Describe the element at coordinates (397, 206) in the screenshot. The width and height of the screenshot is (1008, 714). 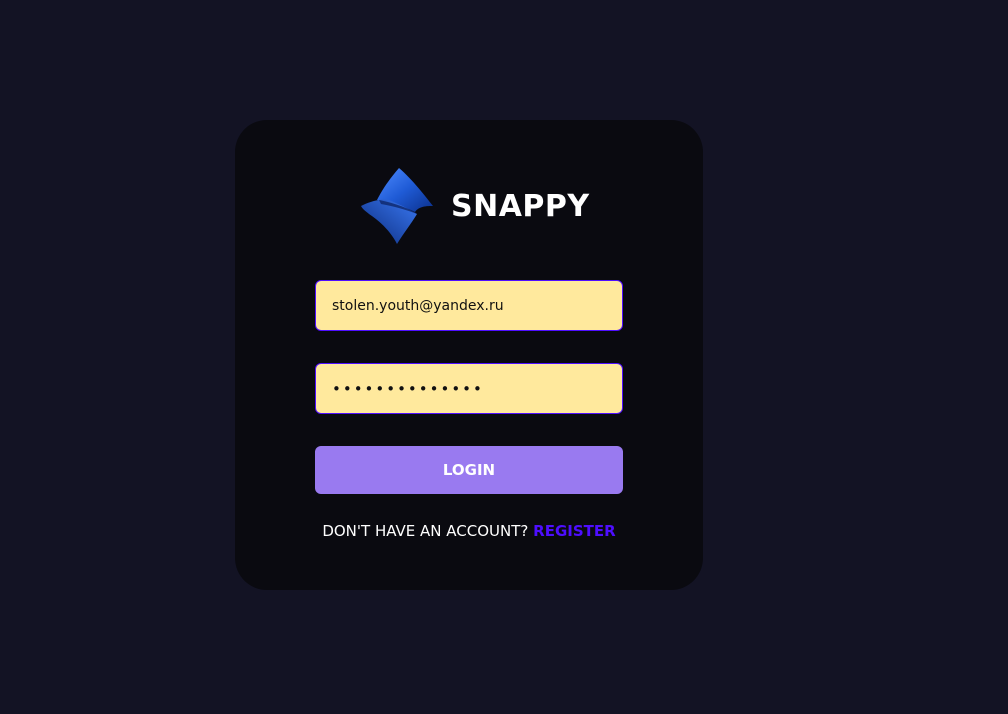
I see `snappy-logo-icon` at that location.